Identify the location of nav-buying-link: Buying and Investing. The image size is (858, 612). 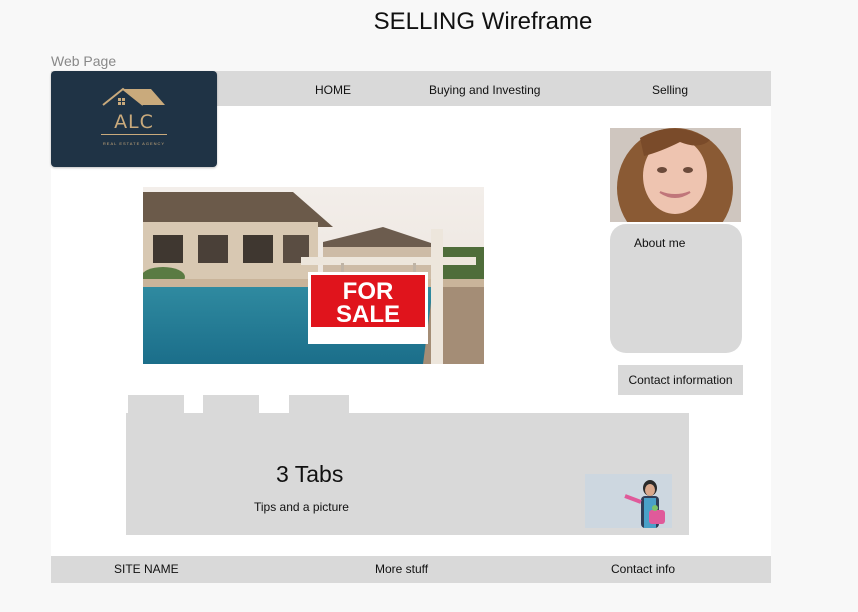
(484, 90).